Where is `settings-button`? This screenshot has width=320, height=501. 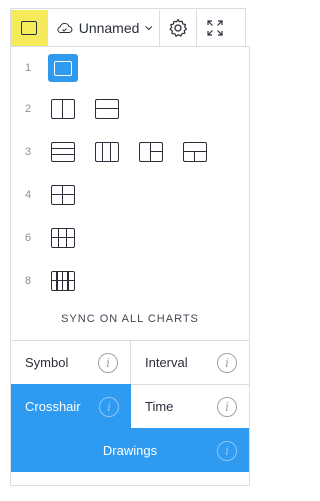
settings-button is located at coordinates (178, 28).